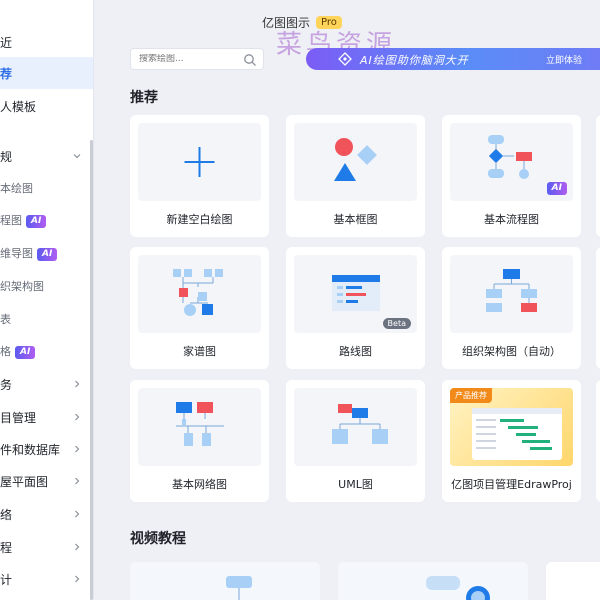 The image size is (600, 600). Describe the element at coordinates (46, 351) in the screenshot. I see `sidebar-item-tables: 格 AI` at that location.